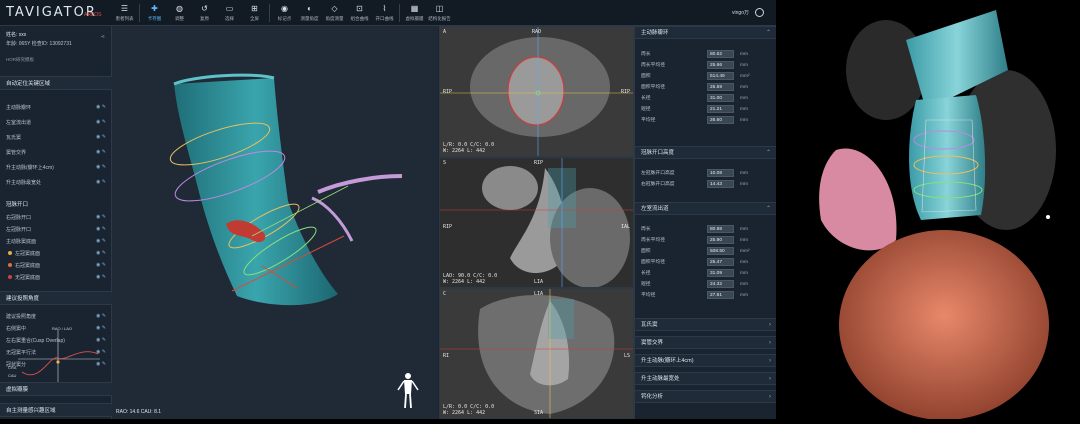 This screenshot has width=1080, height=424. I want to click on section-annulus: 主动脉瓣环 ⌃, so click(706, 32).